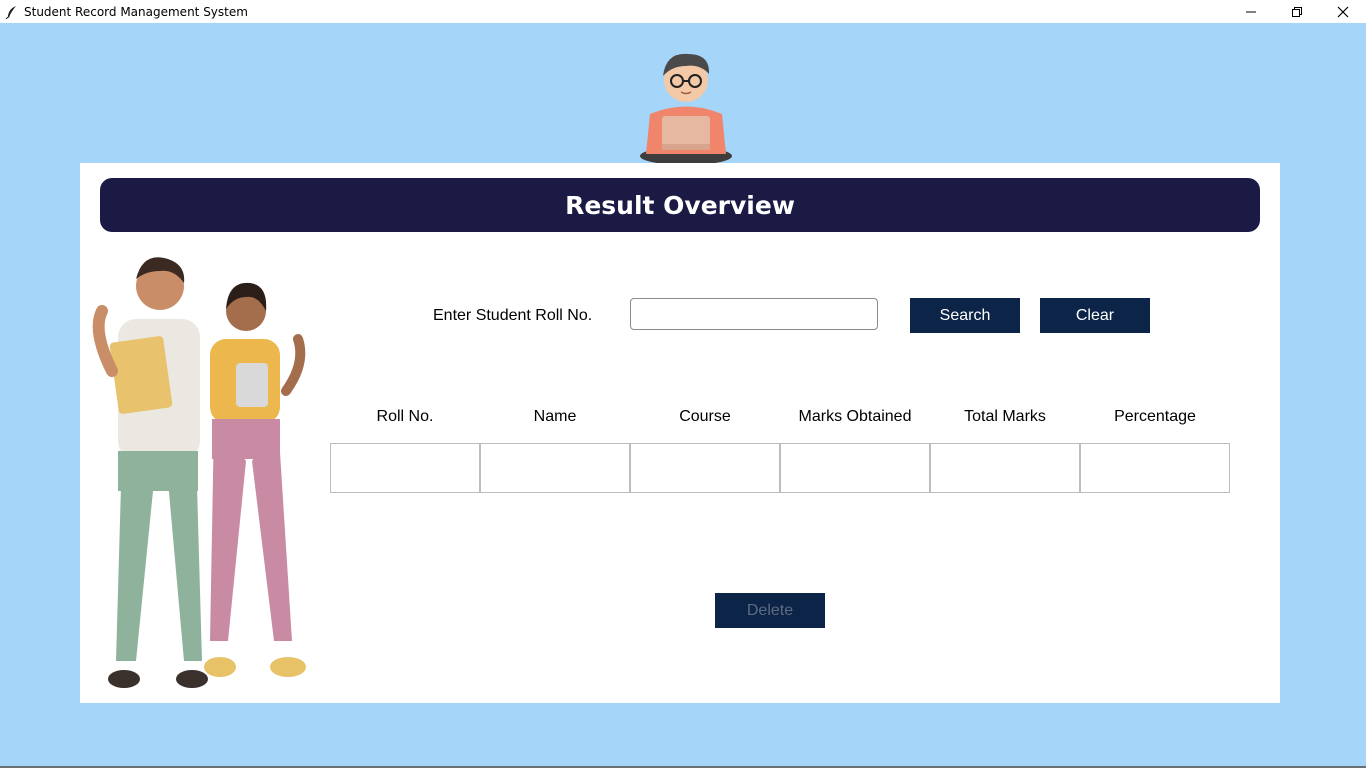  What do you see at coordinates (10, 12) in the screenshot?
I see `feather-icon` at bounding box center [10, 12].